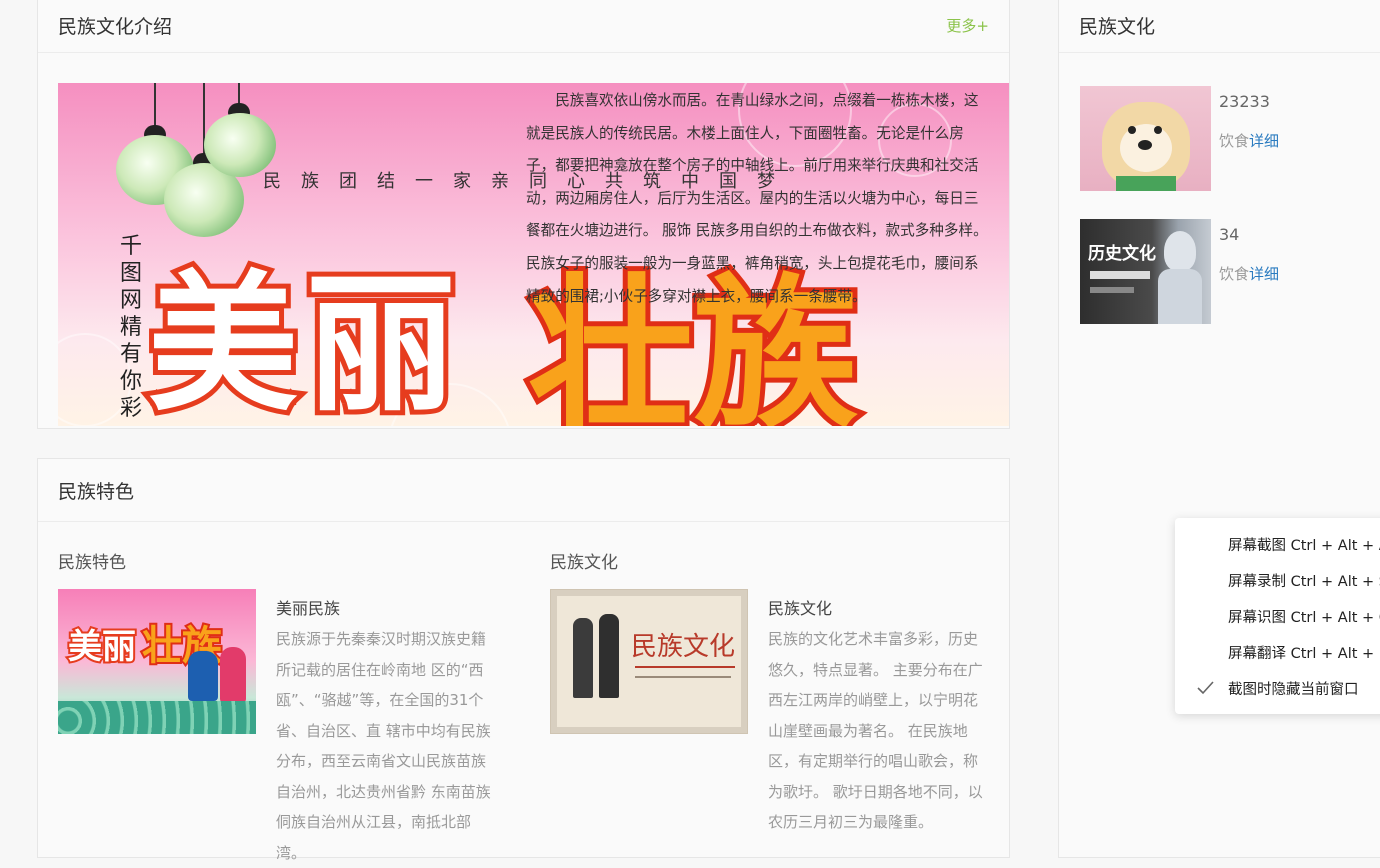  I want to click on sidebar-item-number: 23233, so click(1244, 101).